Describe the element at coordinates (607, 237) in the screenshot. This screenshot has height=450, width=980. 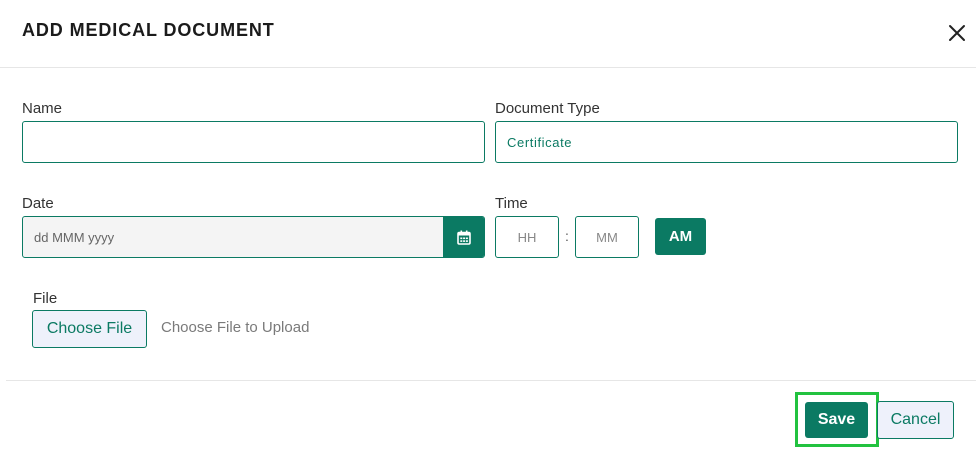
I see `minutes-input: MM` at that location.